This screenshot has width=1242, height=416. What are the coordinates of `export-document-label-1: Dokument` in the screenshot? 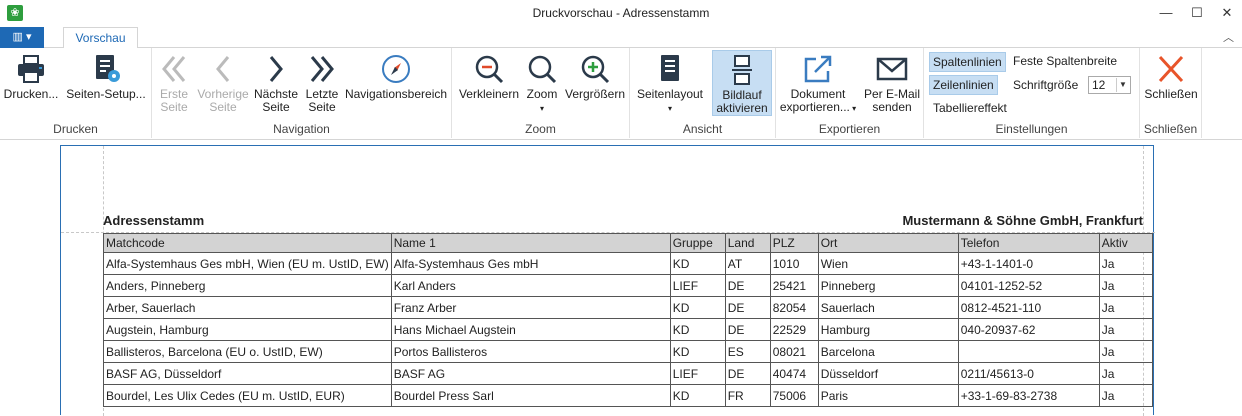 It's located at (818, 94).